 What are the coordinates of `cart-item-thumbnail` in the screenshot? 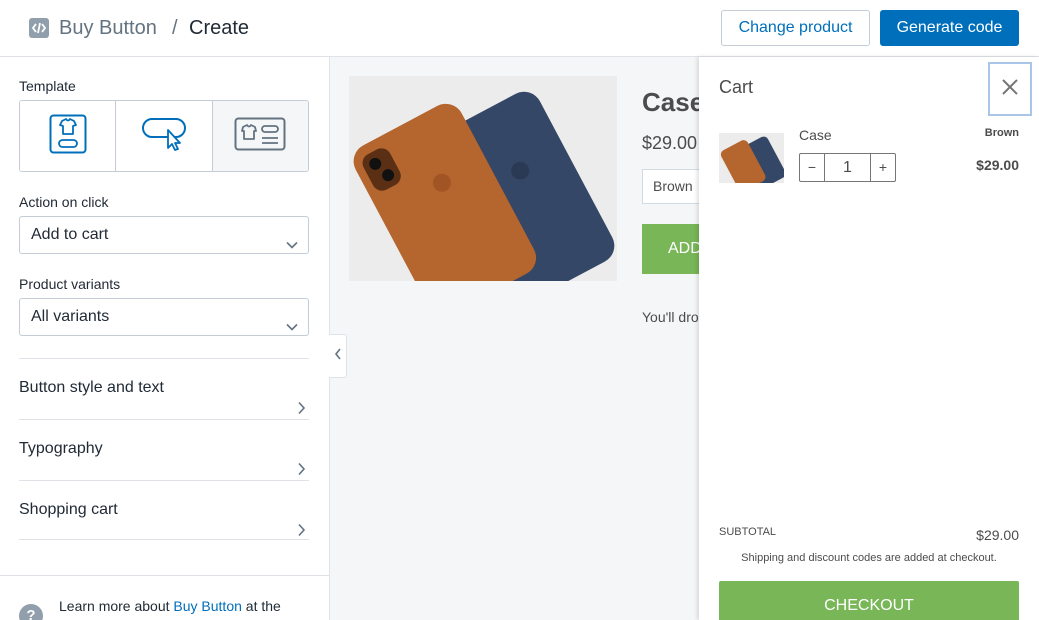 It's located at (751, 158).